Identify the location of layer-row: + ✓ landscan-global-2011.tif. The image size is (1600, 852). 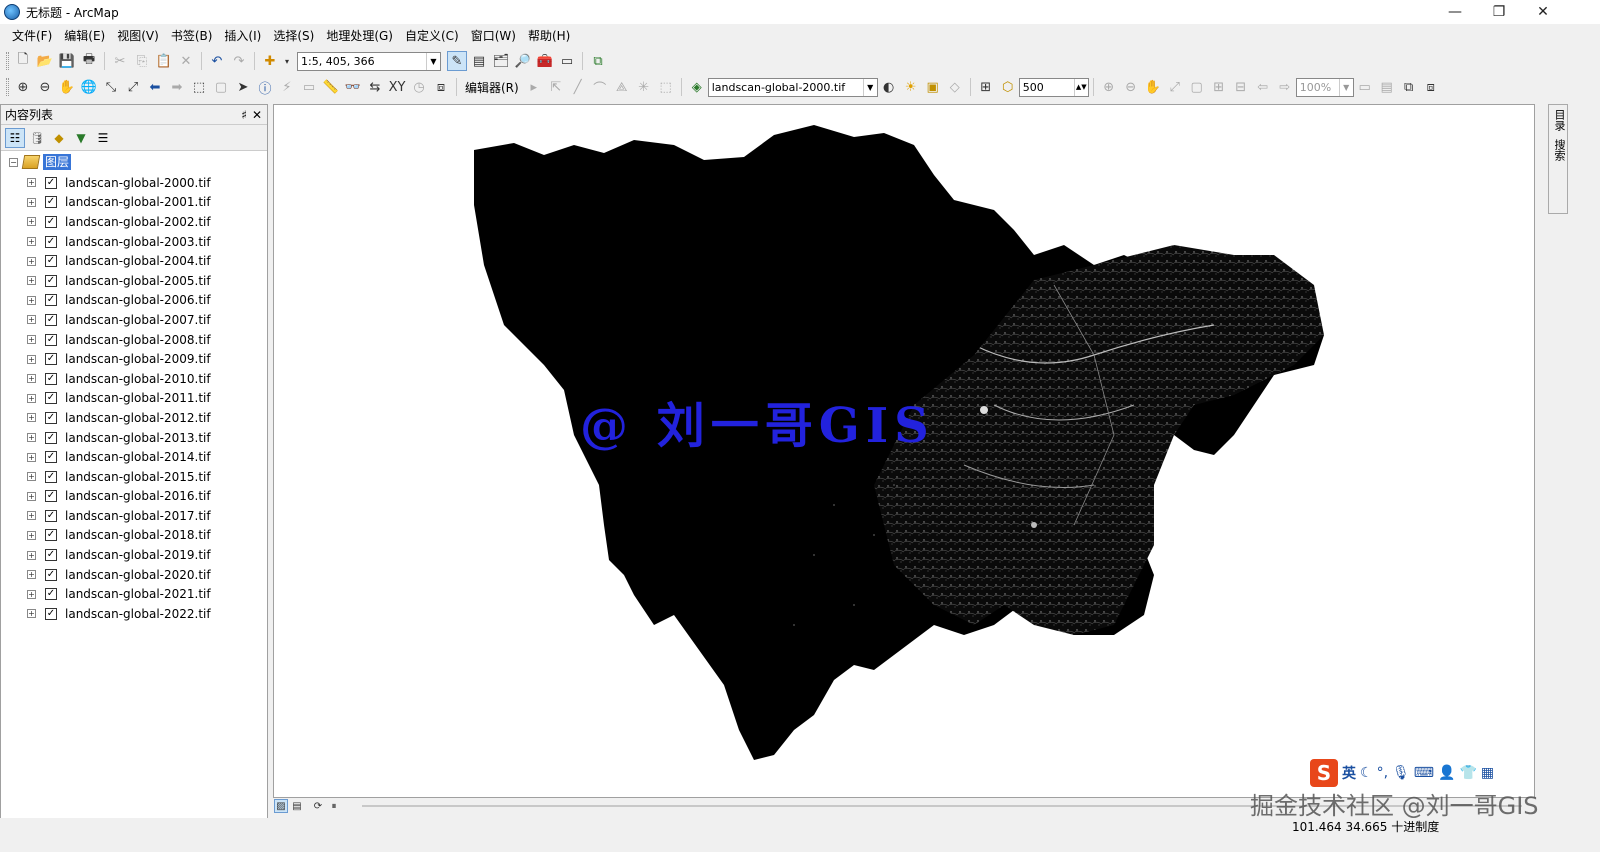
(119, 399).